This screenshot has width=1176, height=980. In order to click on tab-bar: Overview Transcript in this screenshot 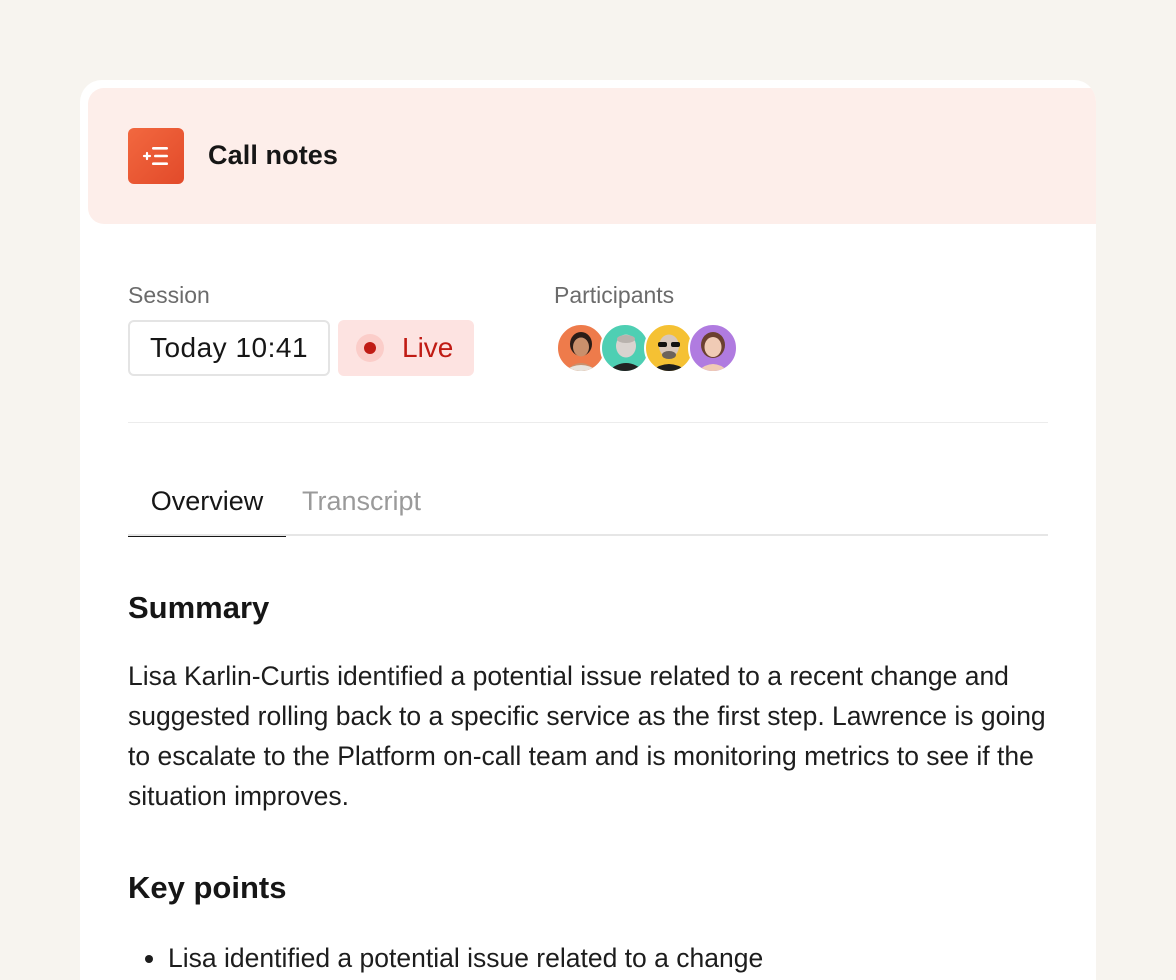, I will do `click(588, 508)`.